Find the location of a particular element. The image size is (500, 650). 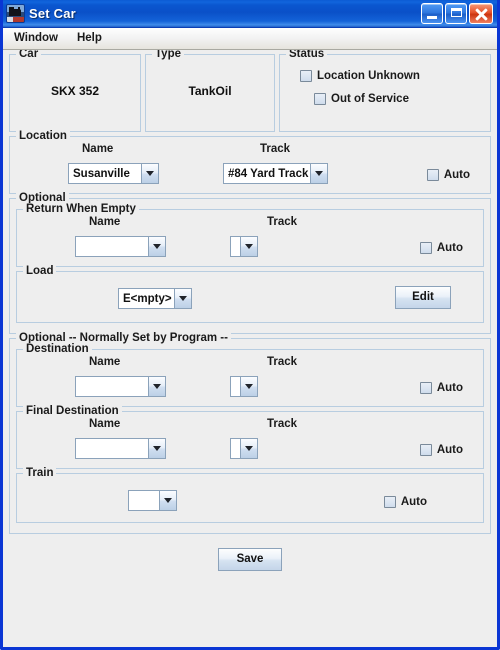

final-destination-name-combo is located at coordinates (120, 448).